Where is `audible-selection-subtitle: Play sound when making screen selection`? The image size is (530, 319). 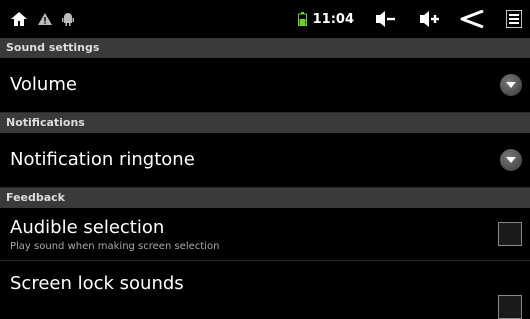
audible-selection-subtitle: Play sound when making screen selection is located at coordinates (115, 246).